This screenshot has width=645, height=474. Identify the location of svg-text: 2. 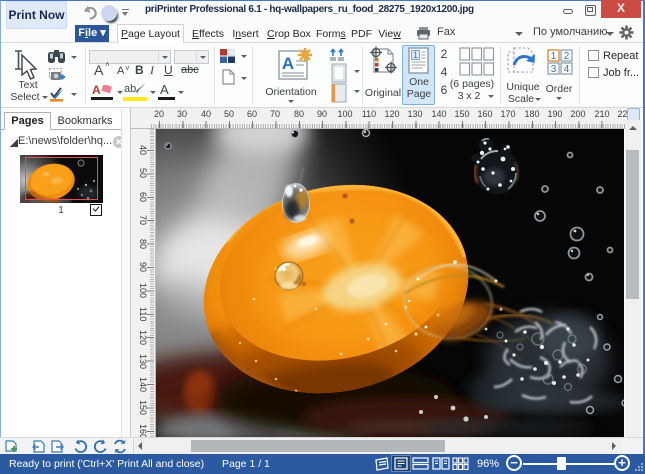
(567, 56).